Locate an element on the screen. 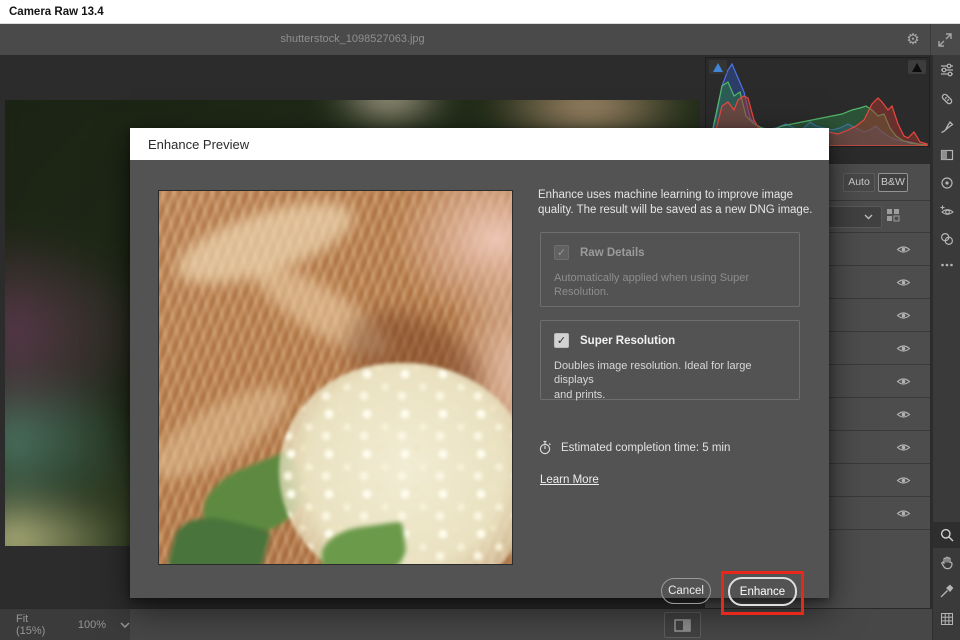 The image size is (960, 640). stopwatch-icon is located at coordinates (545, 447).